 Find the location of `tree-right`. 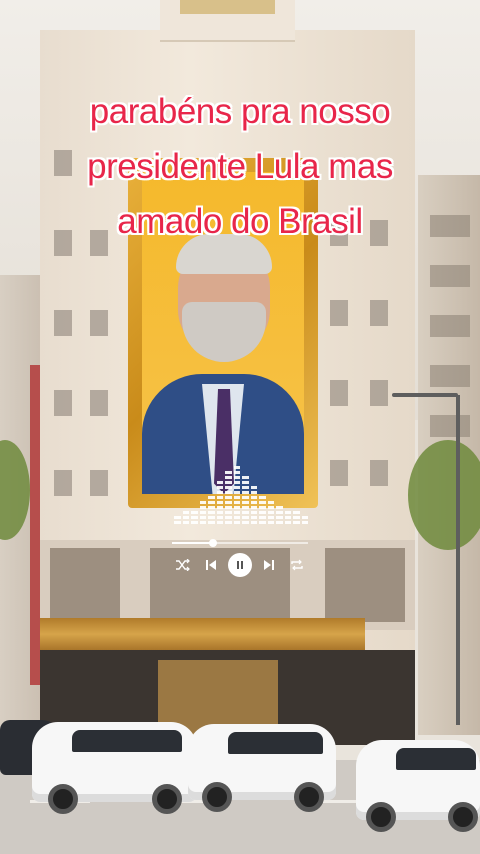

tree-right is located at coordinates (444, 495).